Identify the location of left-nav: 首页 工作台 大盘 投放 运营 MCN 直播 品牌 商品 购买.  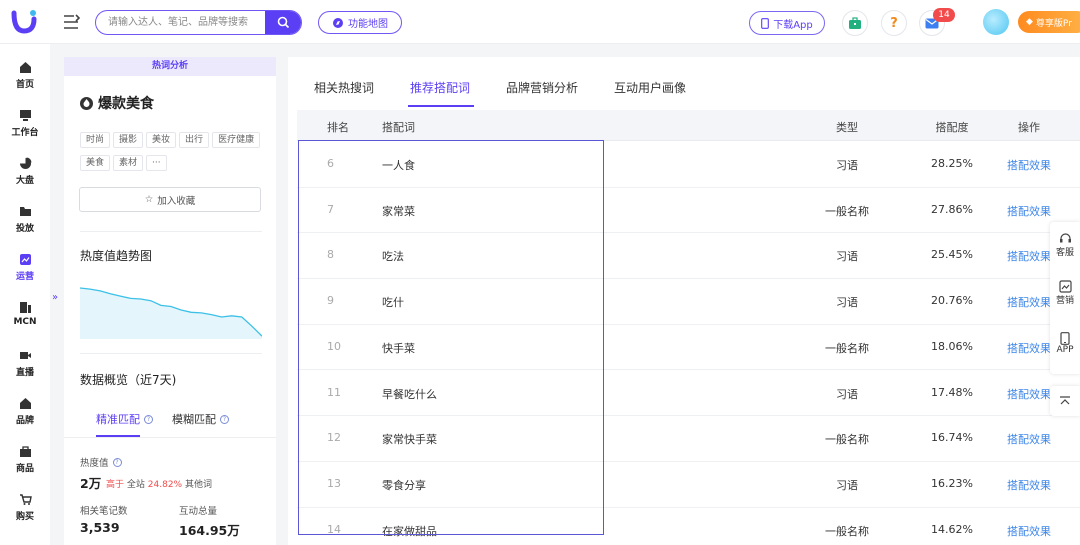
(25, 294).